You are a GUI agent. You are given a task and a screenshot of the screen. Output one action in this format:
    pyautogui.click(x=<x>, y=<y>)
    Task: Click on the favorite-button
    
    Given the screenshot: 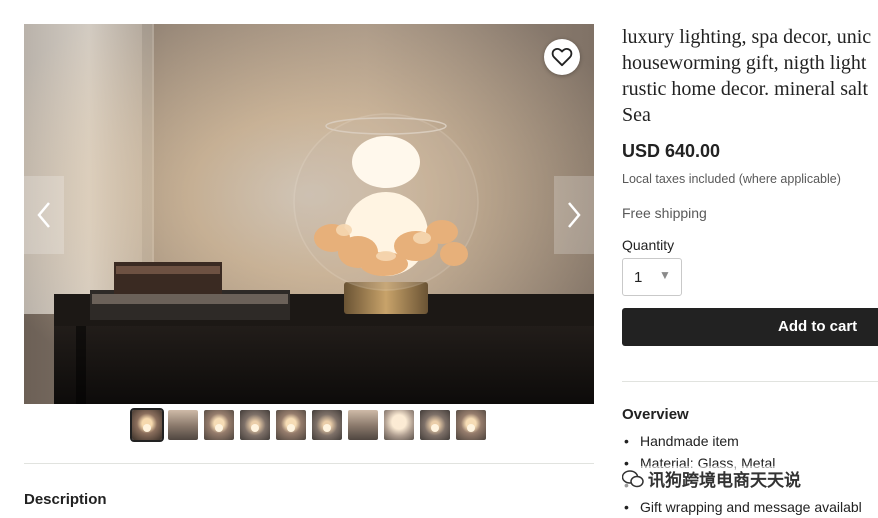 What is the action you would take?
    pyautogui.click(x=562, y=57)
    